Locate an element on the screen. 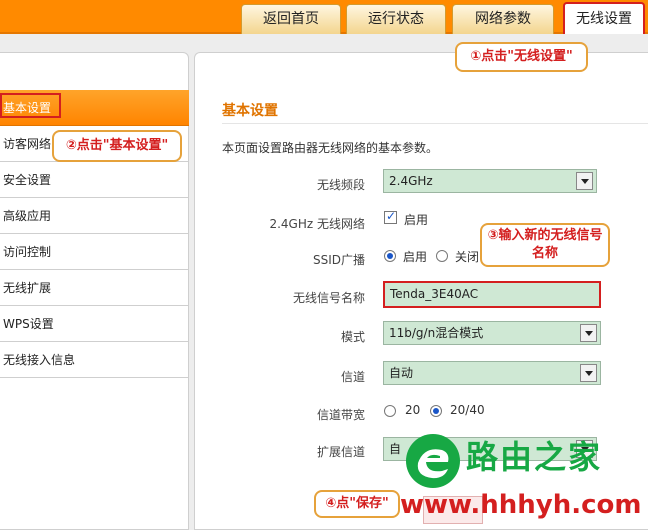 Image resolution: width=648 pixels, height=530 pixels. watermark-logo-icon is located at coordinates (433, 461).